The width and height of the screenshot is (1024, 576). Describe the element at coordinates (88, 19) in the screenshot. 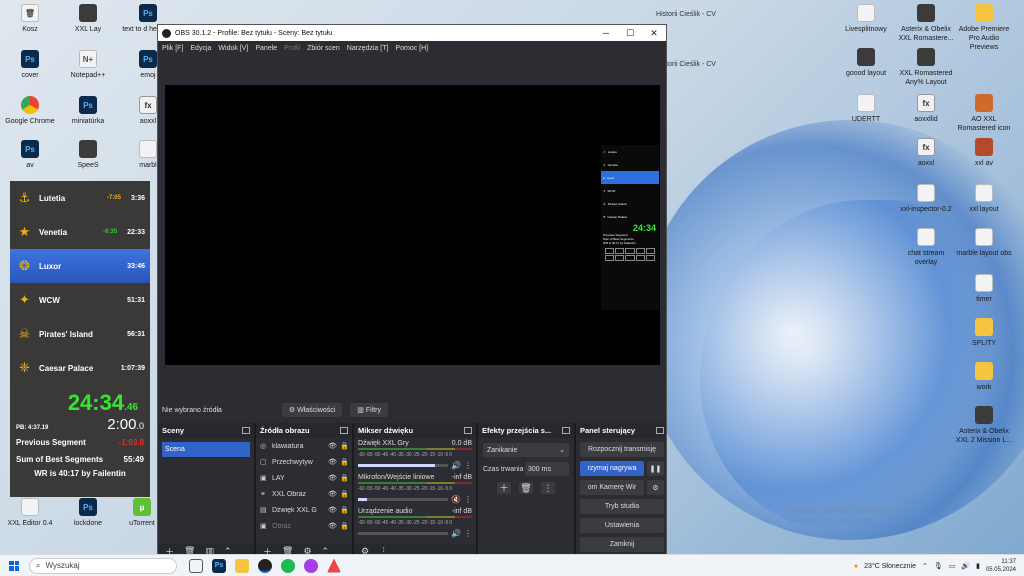

I see `desktop-icon-xxl-lay: XXL Lay` at that location.